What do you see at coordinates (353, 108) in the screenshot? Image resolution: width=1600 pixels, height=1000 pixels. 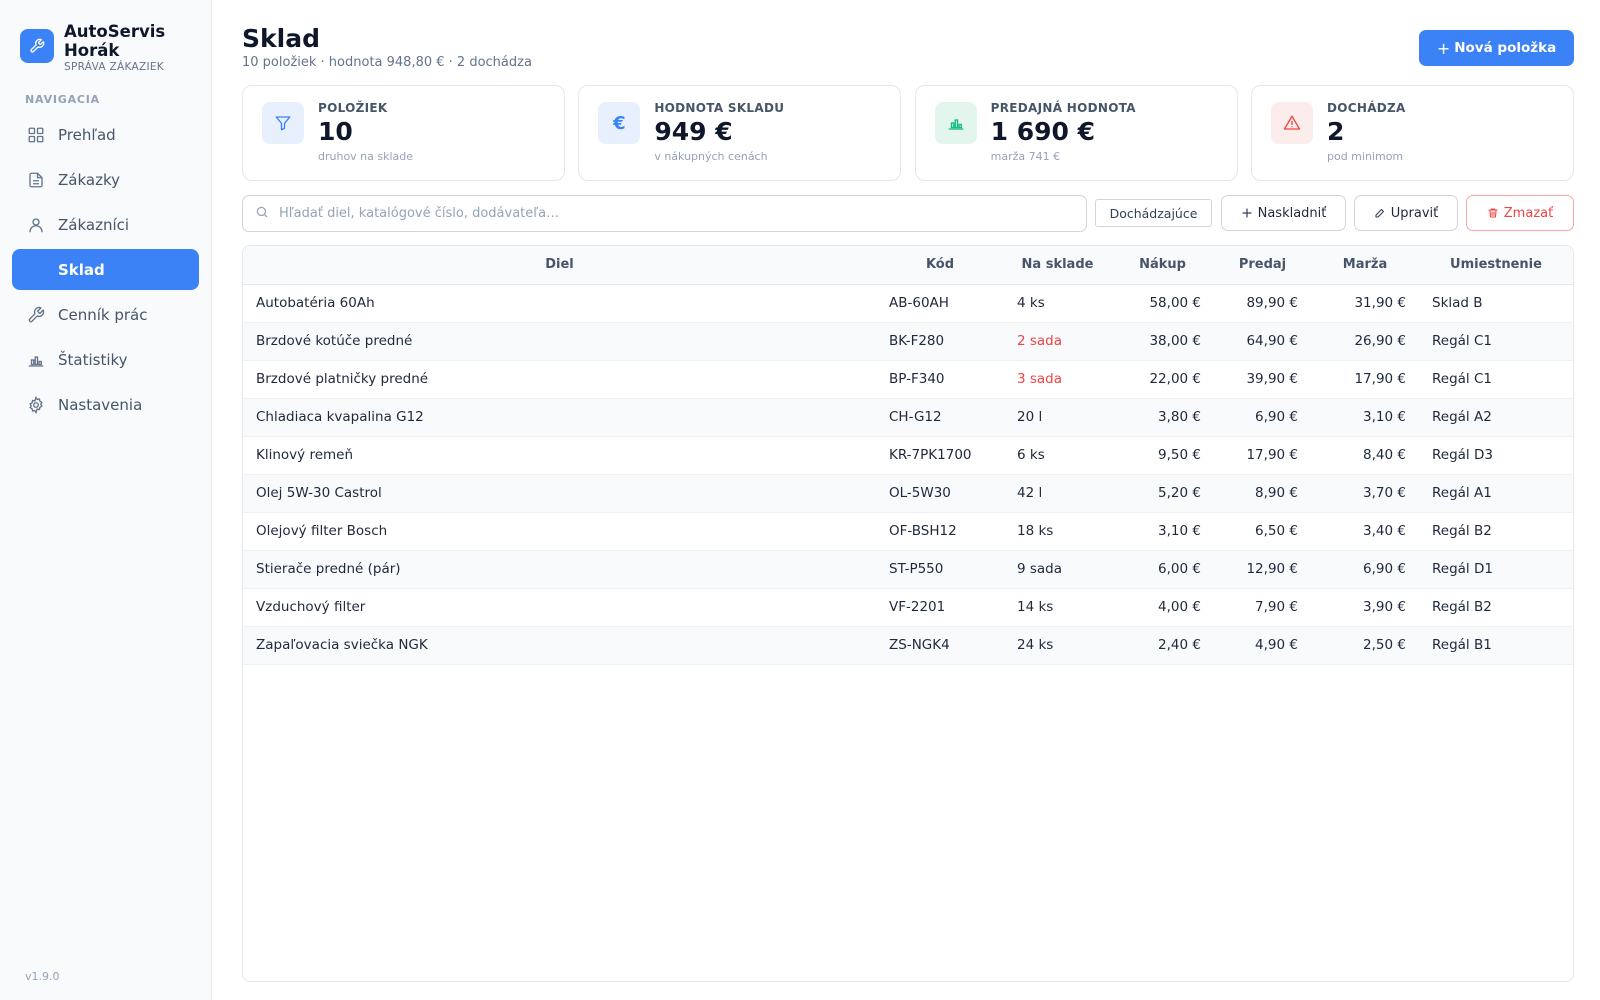 I see `stat-label: POLOŽIEK` at bounding box center [353, 108].